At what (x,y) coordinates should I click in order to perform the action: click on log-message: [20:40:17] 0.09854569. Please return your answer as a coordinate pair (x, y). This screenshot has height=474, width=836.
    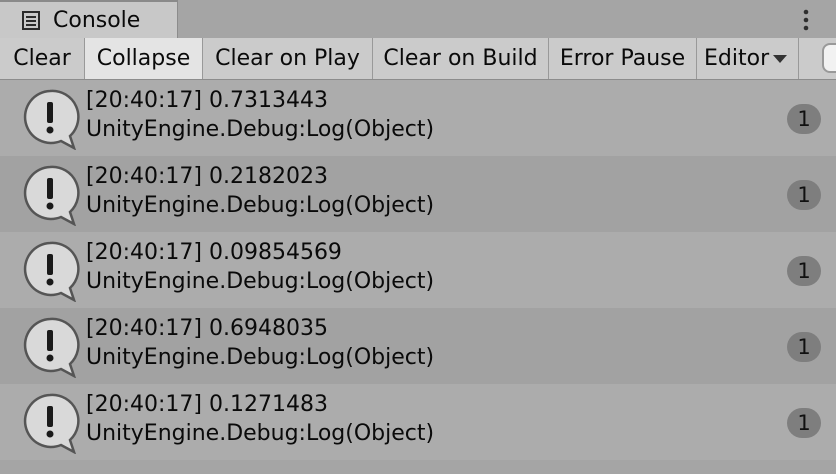
    Looking at the image, I should click on (214, 252).